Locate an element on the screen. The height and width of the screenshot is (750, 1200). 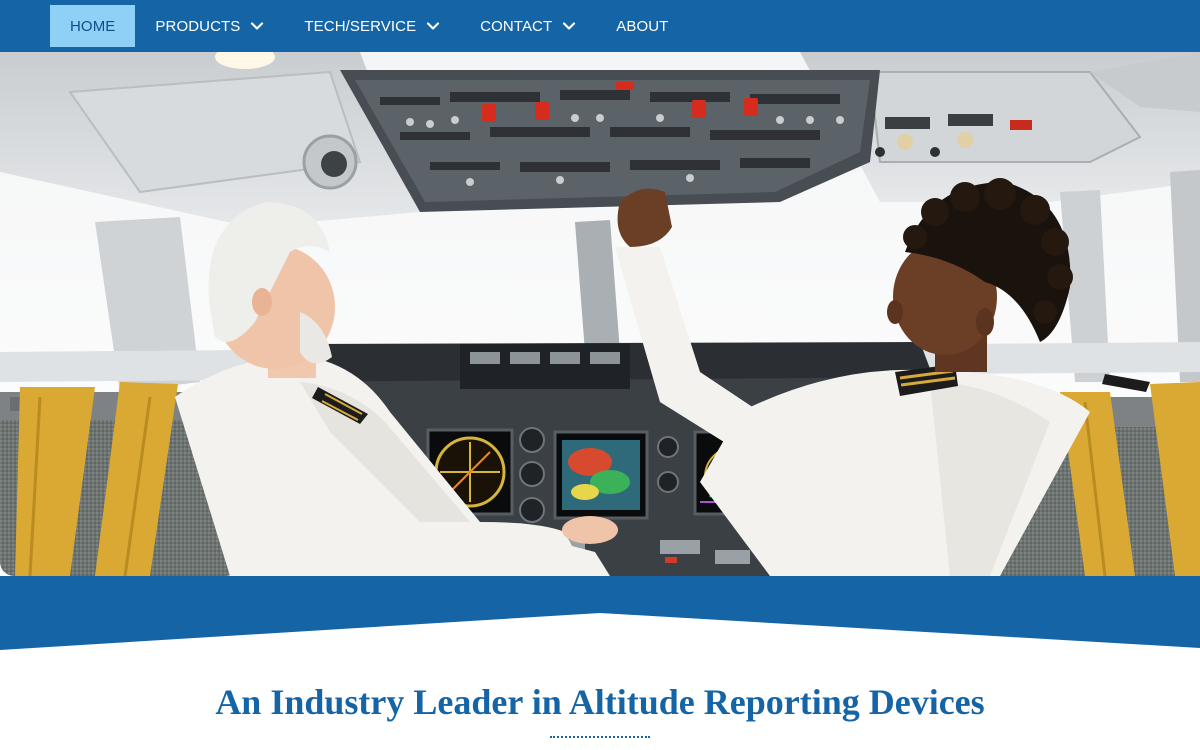
nav-label-home: HOME is located at coordinates (93, 26).